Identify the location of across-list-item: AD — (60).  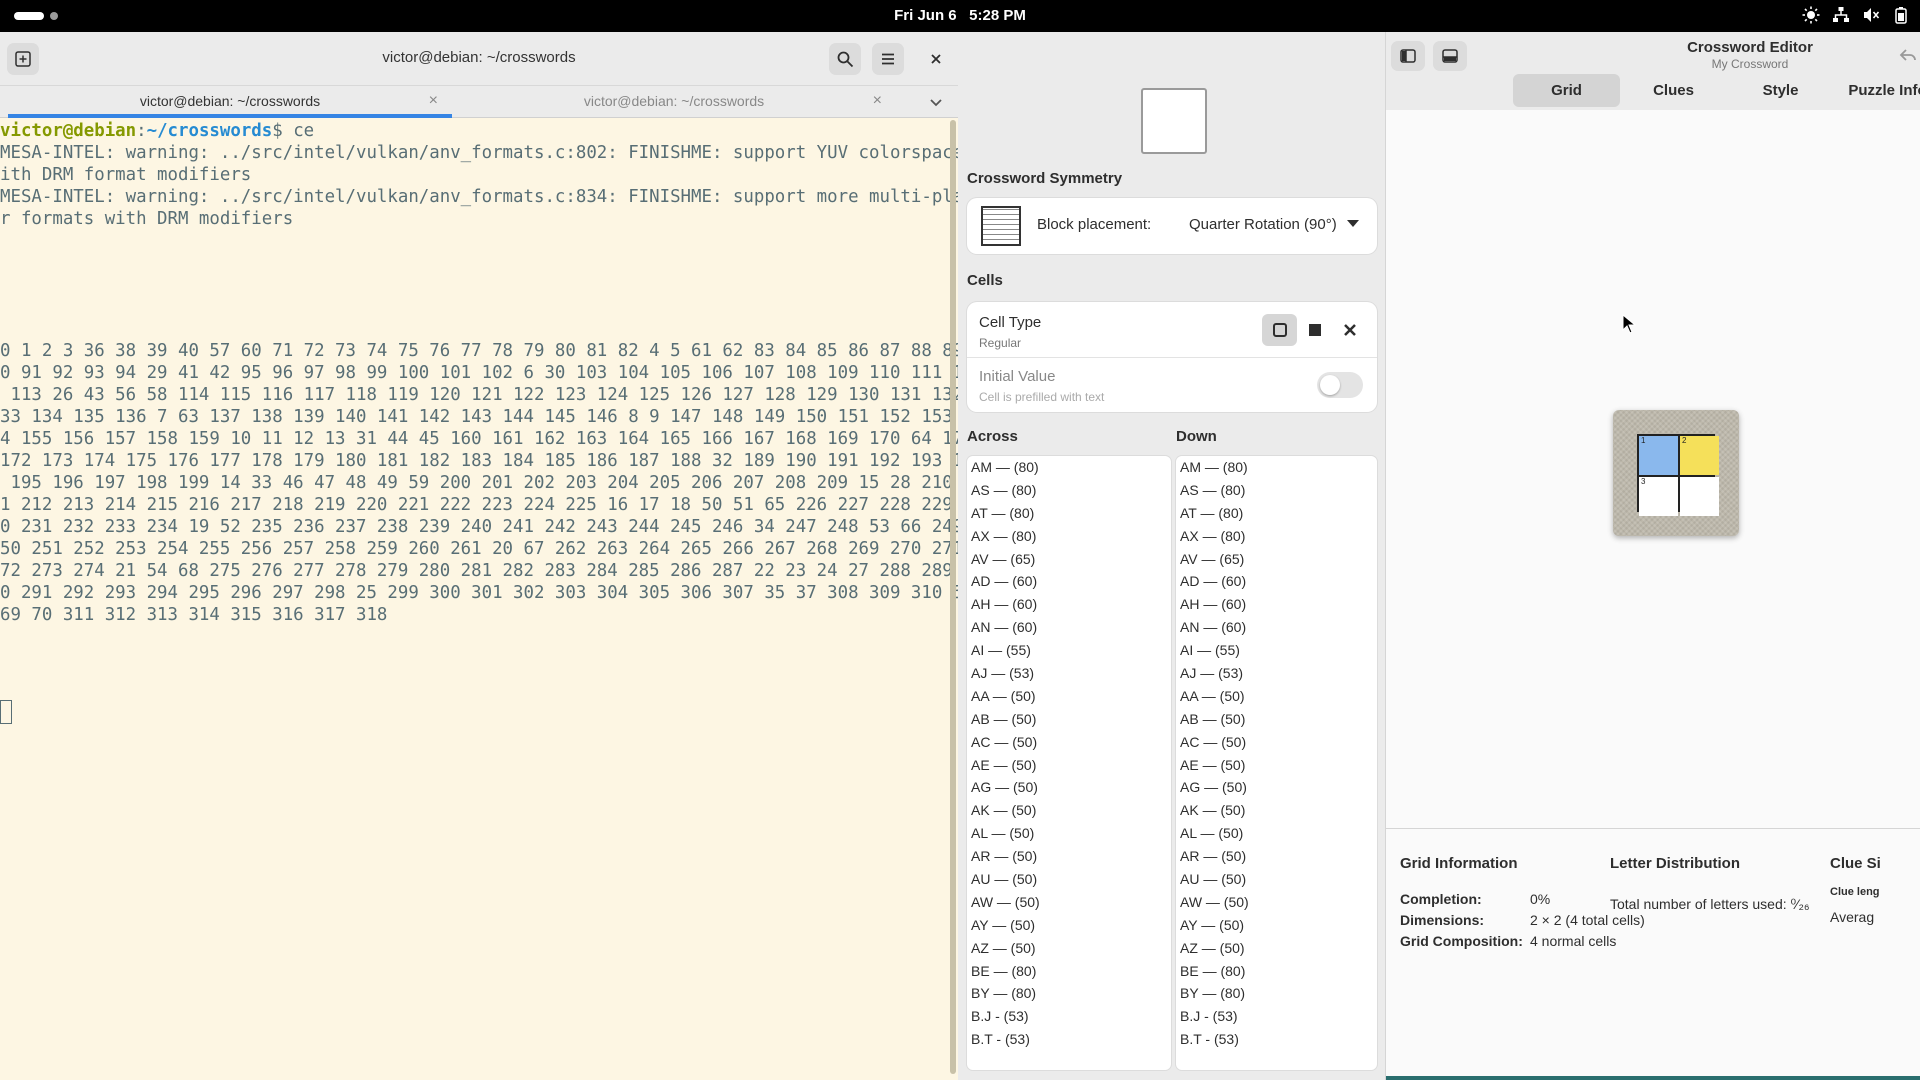
(1069, 581).